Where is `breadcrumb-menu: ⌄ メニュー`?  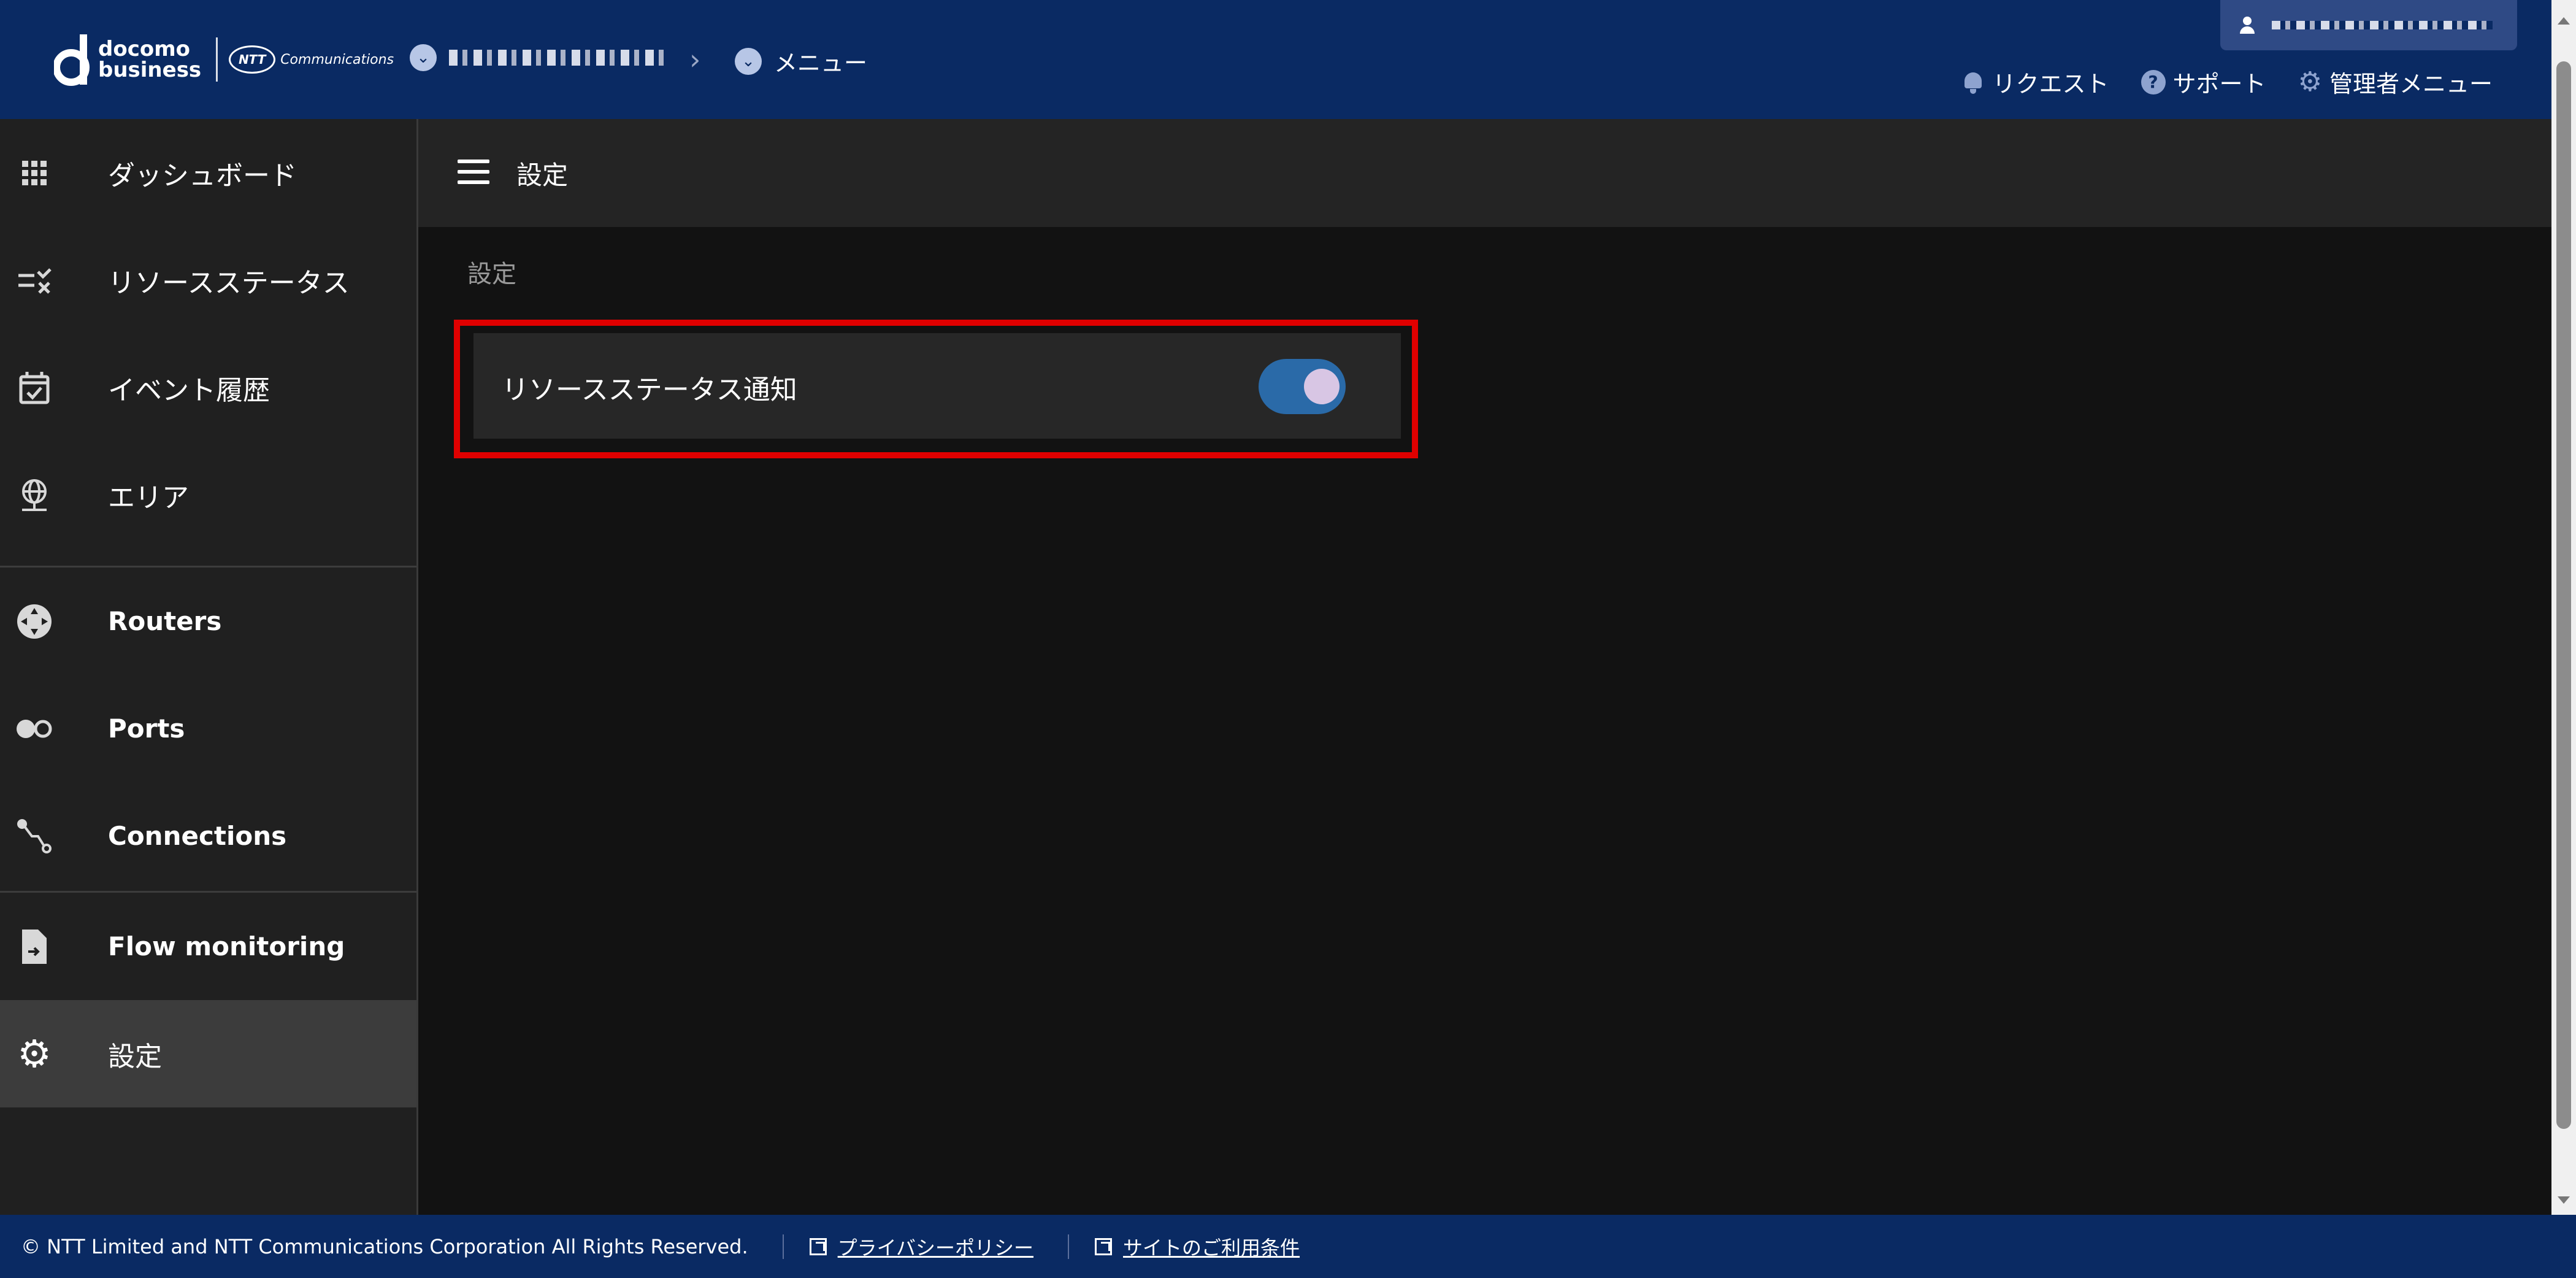 breadcrumb-menu: ⌄ メニュー is located at coordinates (801, 61).